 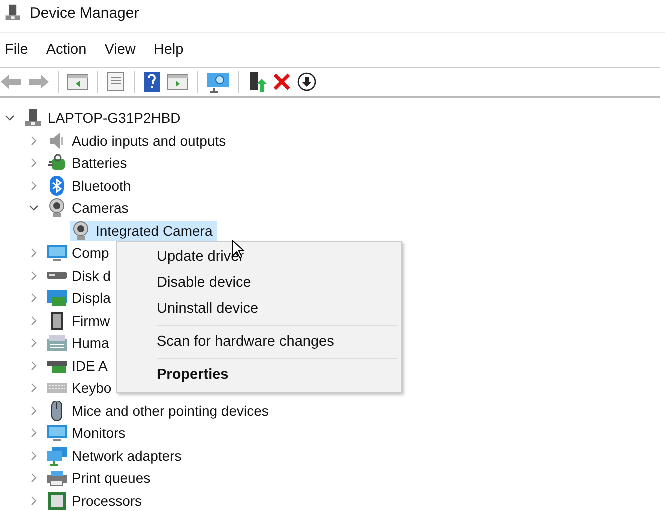 I want to click on menu-item: Properties, so click(x=259, y=375).